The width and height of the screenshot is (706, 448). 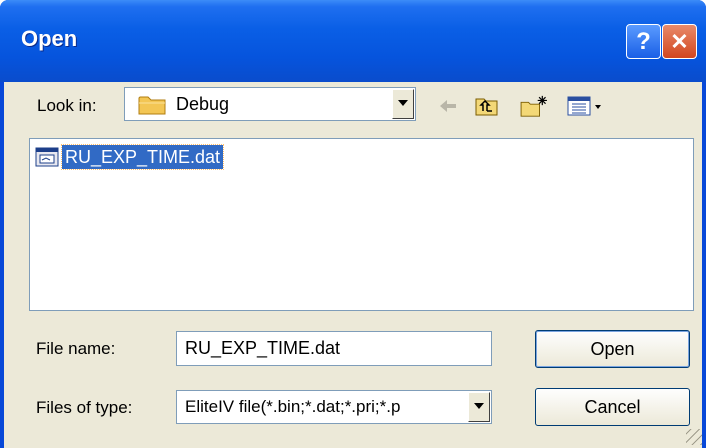 I want to click on file-name-label: RU_EXP_TIME.dat, so click(x=142, y=157).